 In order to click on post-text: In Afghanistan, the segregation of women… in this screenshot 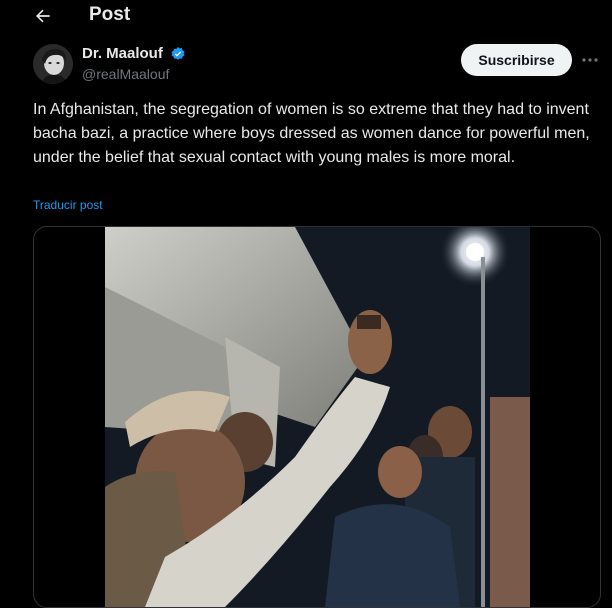, I will do `click(311, 133)`.